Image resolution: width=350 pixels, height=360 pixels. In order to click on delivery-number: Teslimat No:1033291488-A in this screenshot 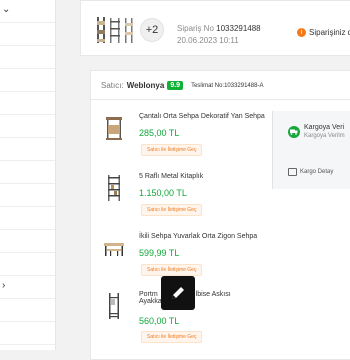, I will do `click(227, 86)`.